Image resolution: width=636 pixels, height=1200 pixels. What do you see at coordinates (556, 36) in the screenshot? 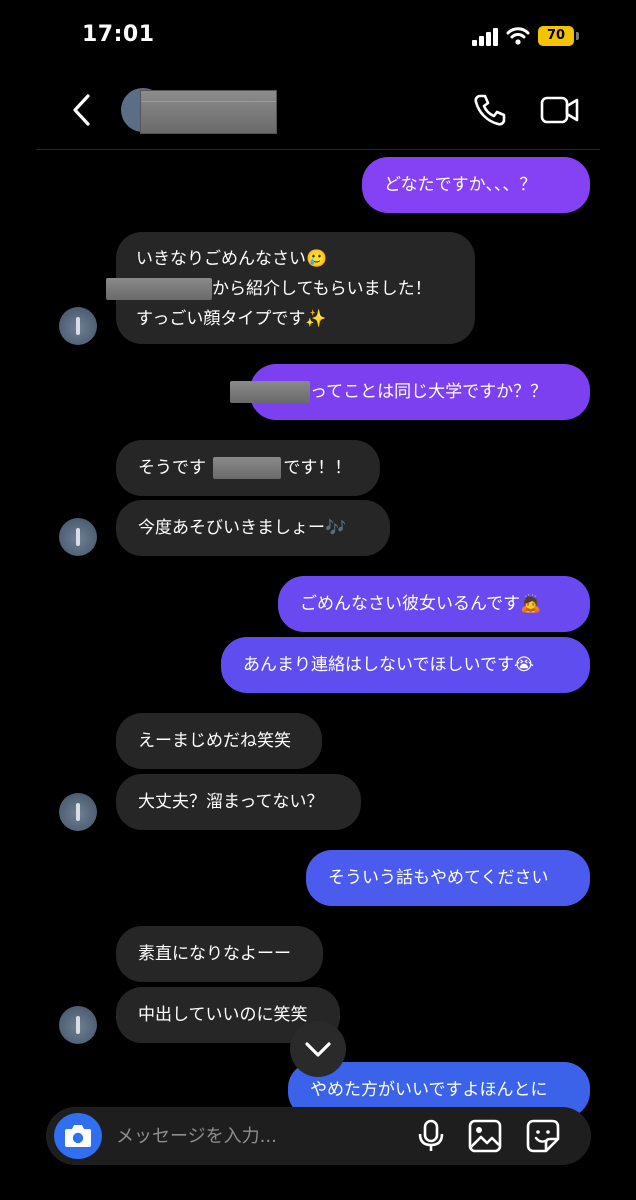
I see `battery-icon: 70` at bounding box center [556, 36].